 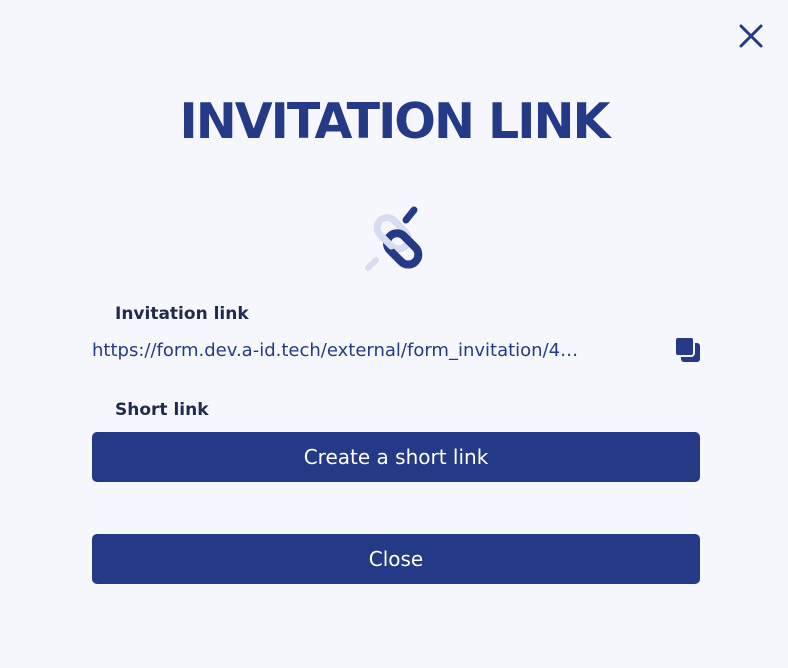 I want to click on close-icon, so click(x=751, y=36).